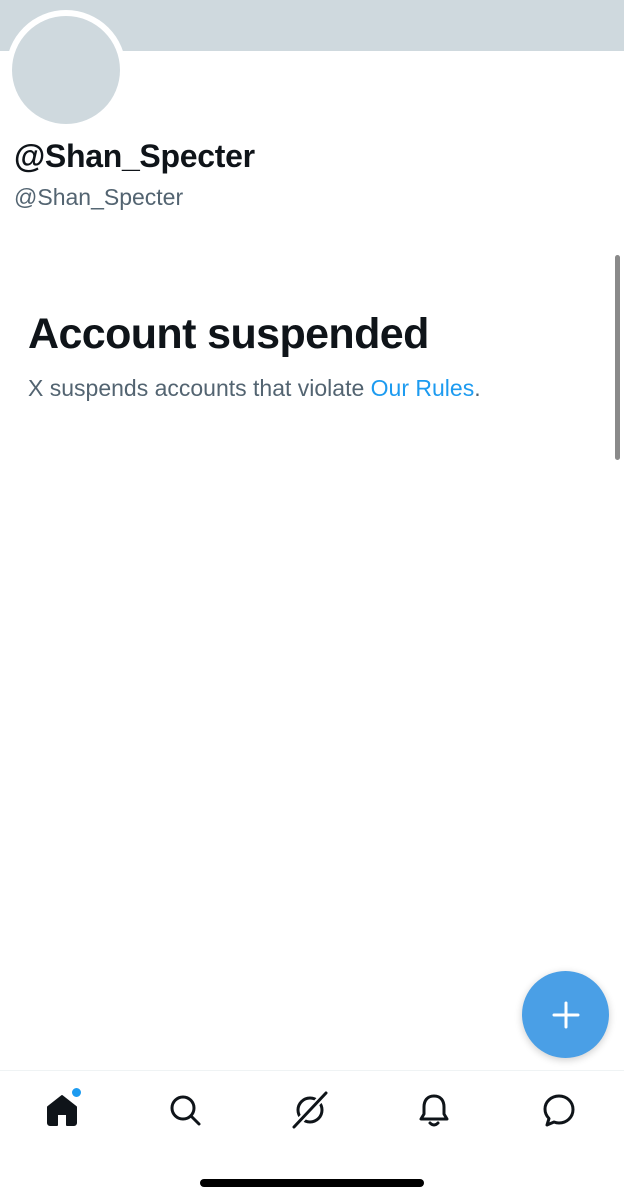 The height and width of the screenshot is (1200, 624). I want to click on profile-handle: @Shan_Specter, so click(99, 197).